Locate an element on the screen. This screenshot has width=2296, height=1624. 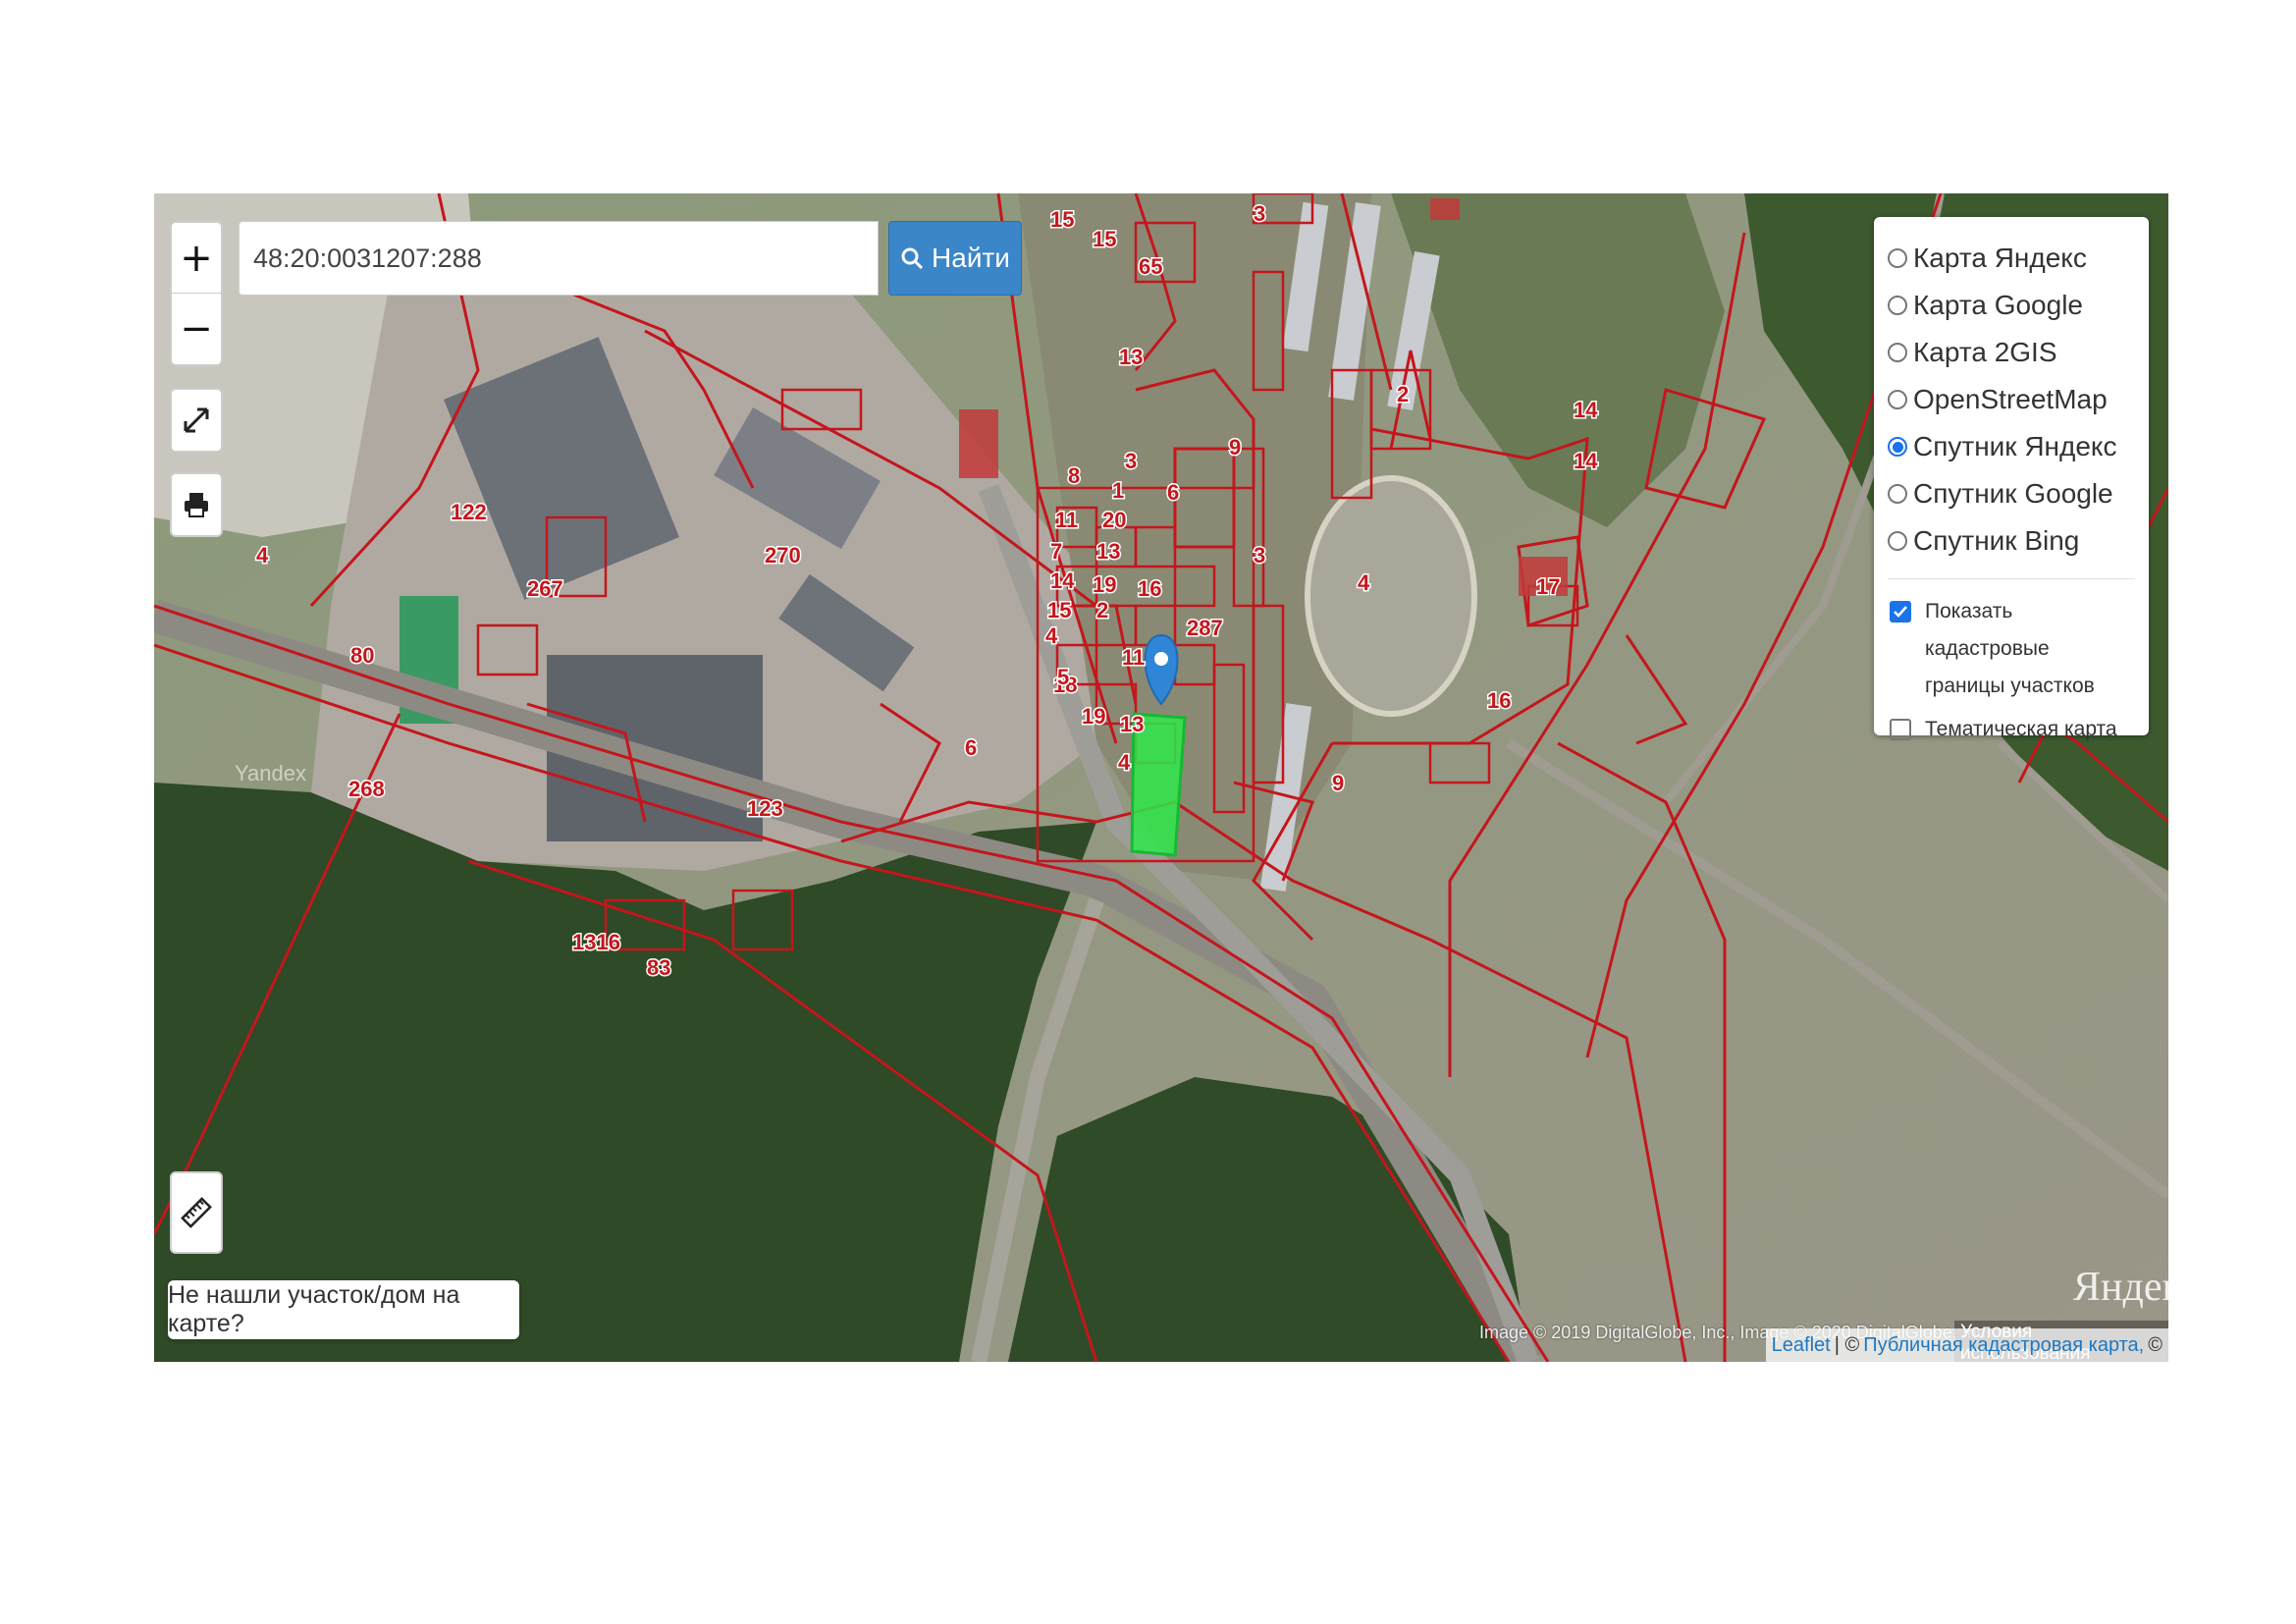
parcel-number-label: 287 is located at coordinates (1205, 628).